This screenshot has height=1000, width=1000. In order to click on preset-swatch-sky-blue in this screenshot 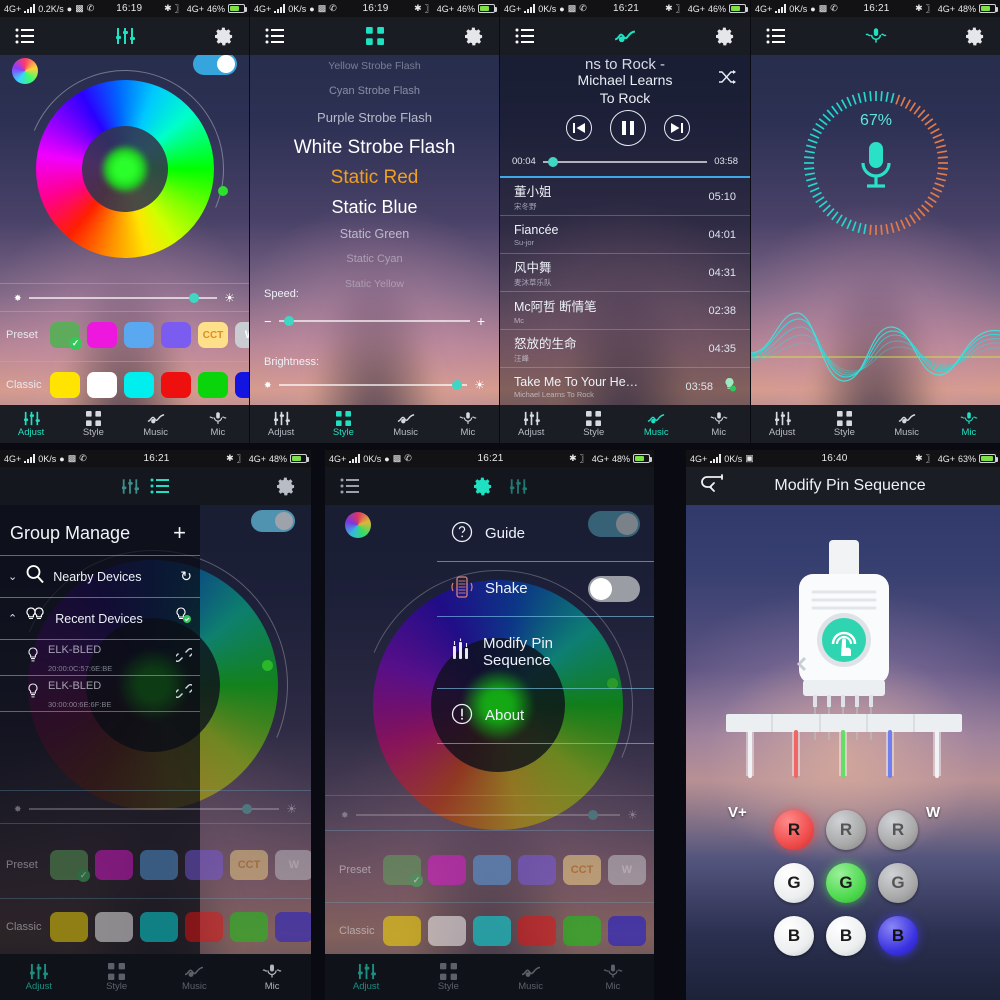, I will do `click(492, 870)`.